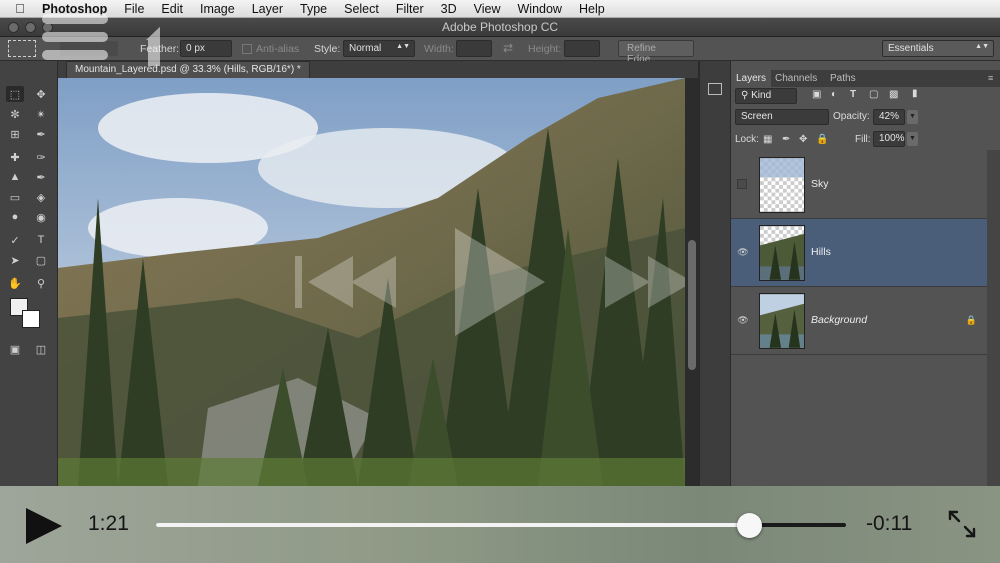  I want to click on filter-value: Kind, so click(761, 95).